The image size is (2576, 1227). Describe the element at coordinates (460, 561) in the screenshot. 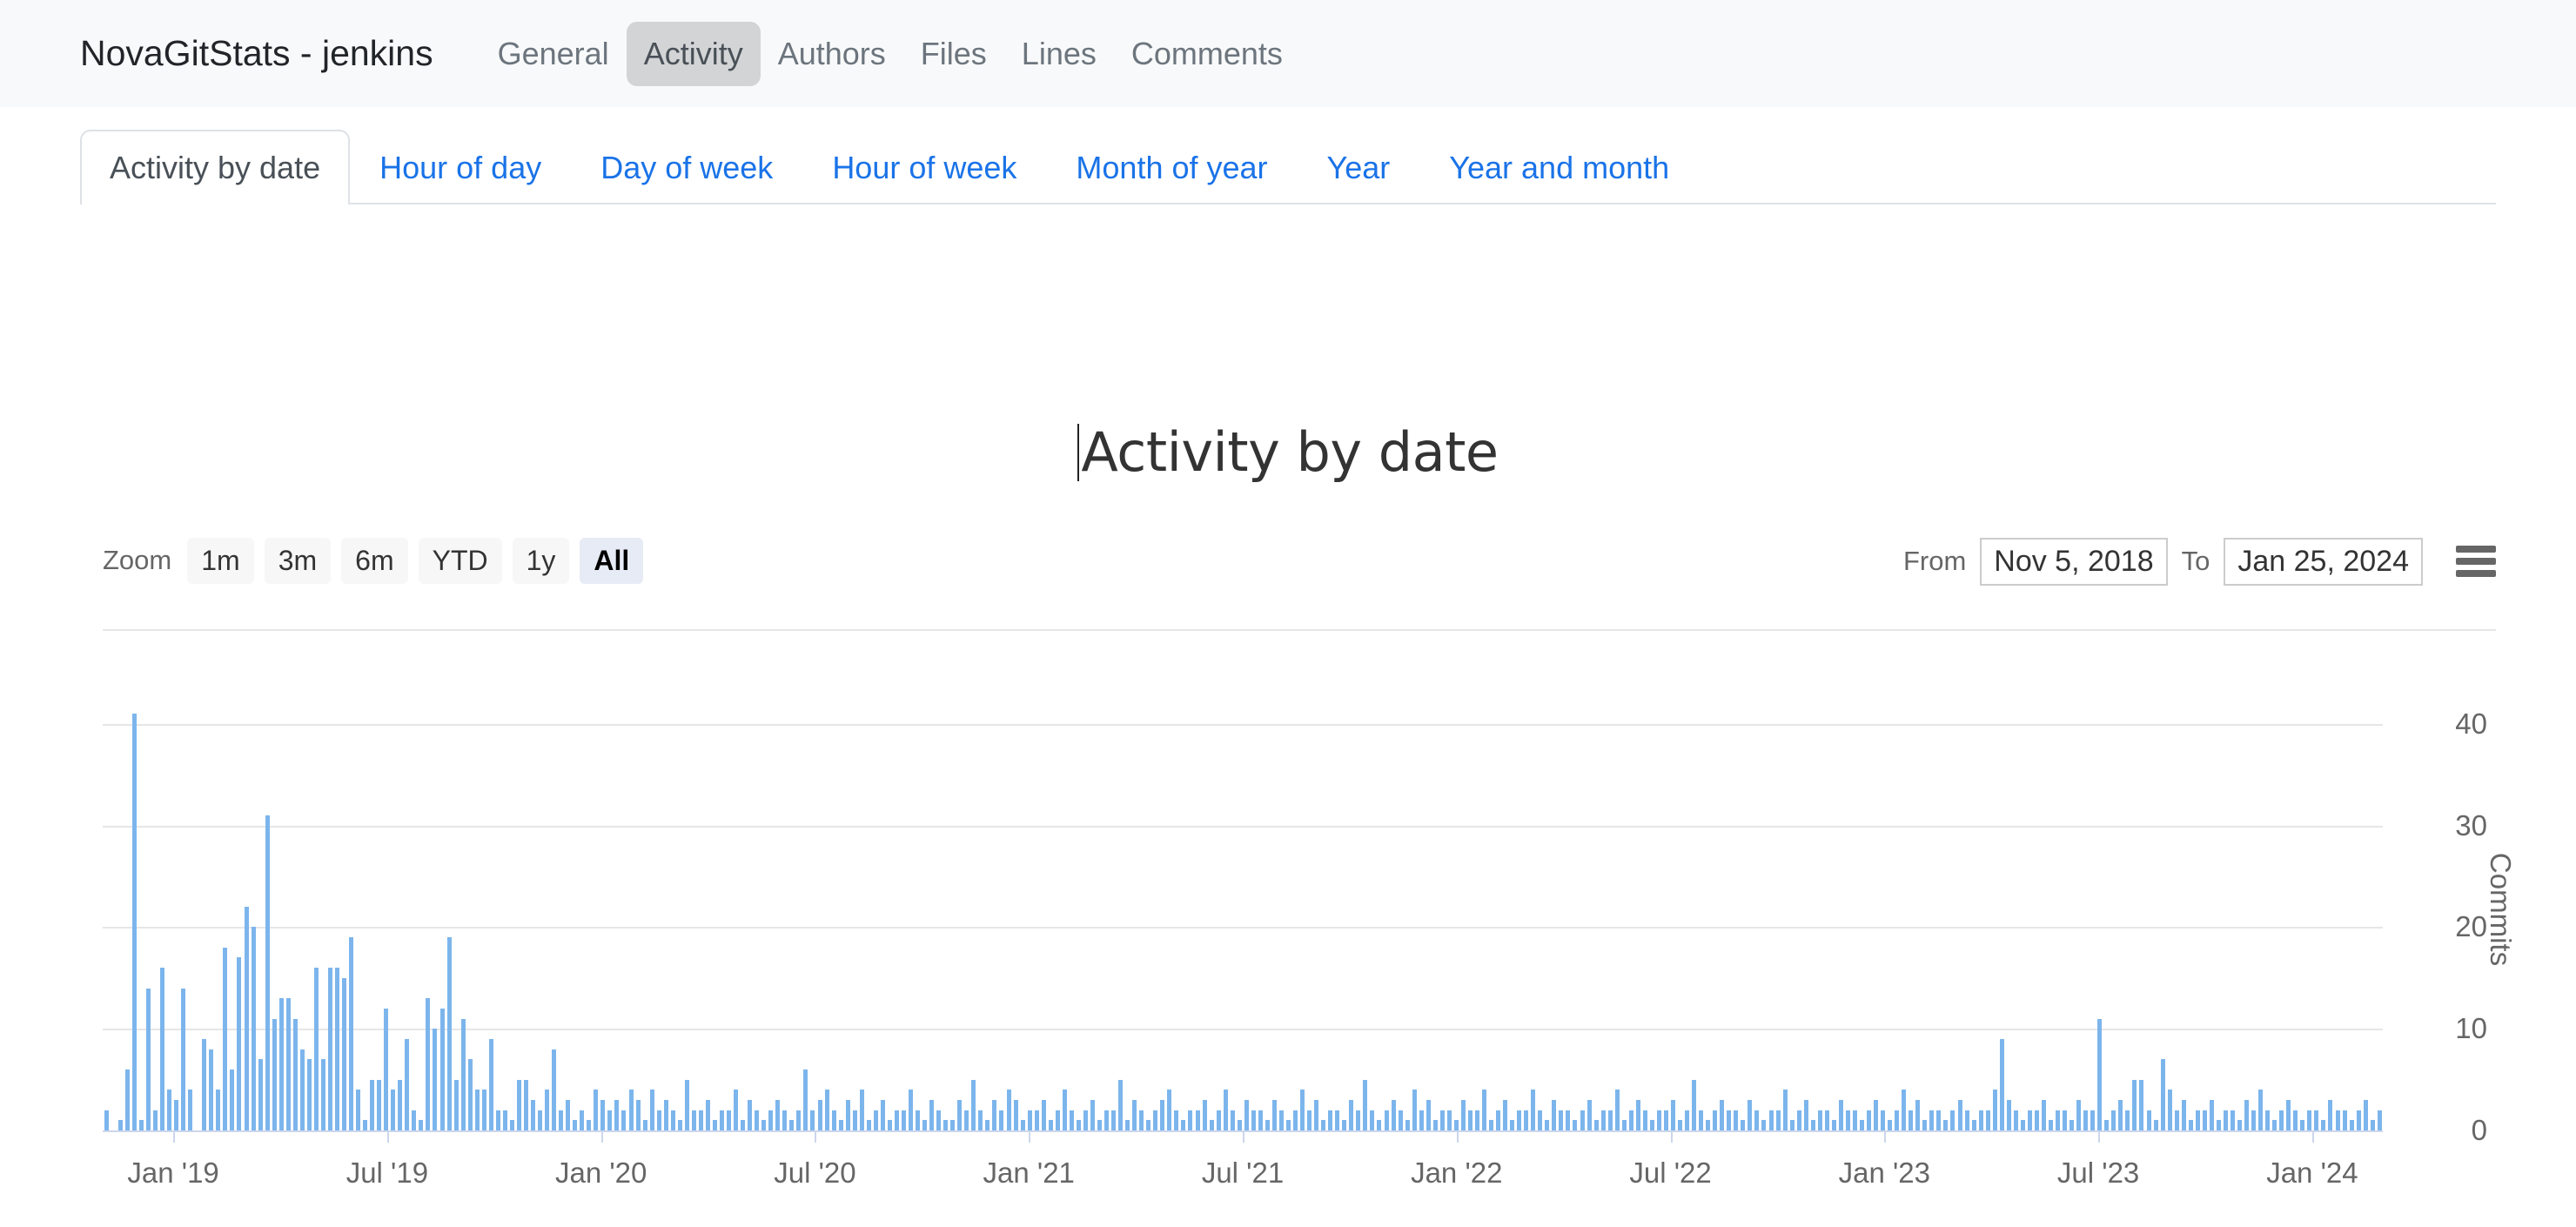

I see `zoom-button-ytd: YTD` at that location.